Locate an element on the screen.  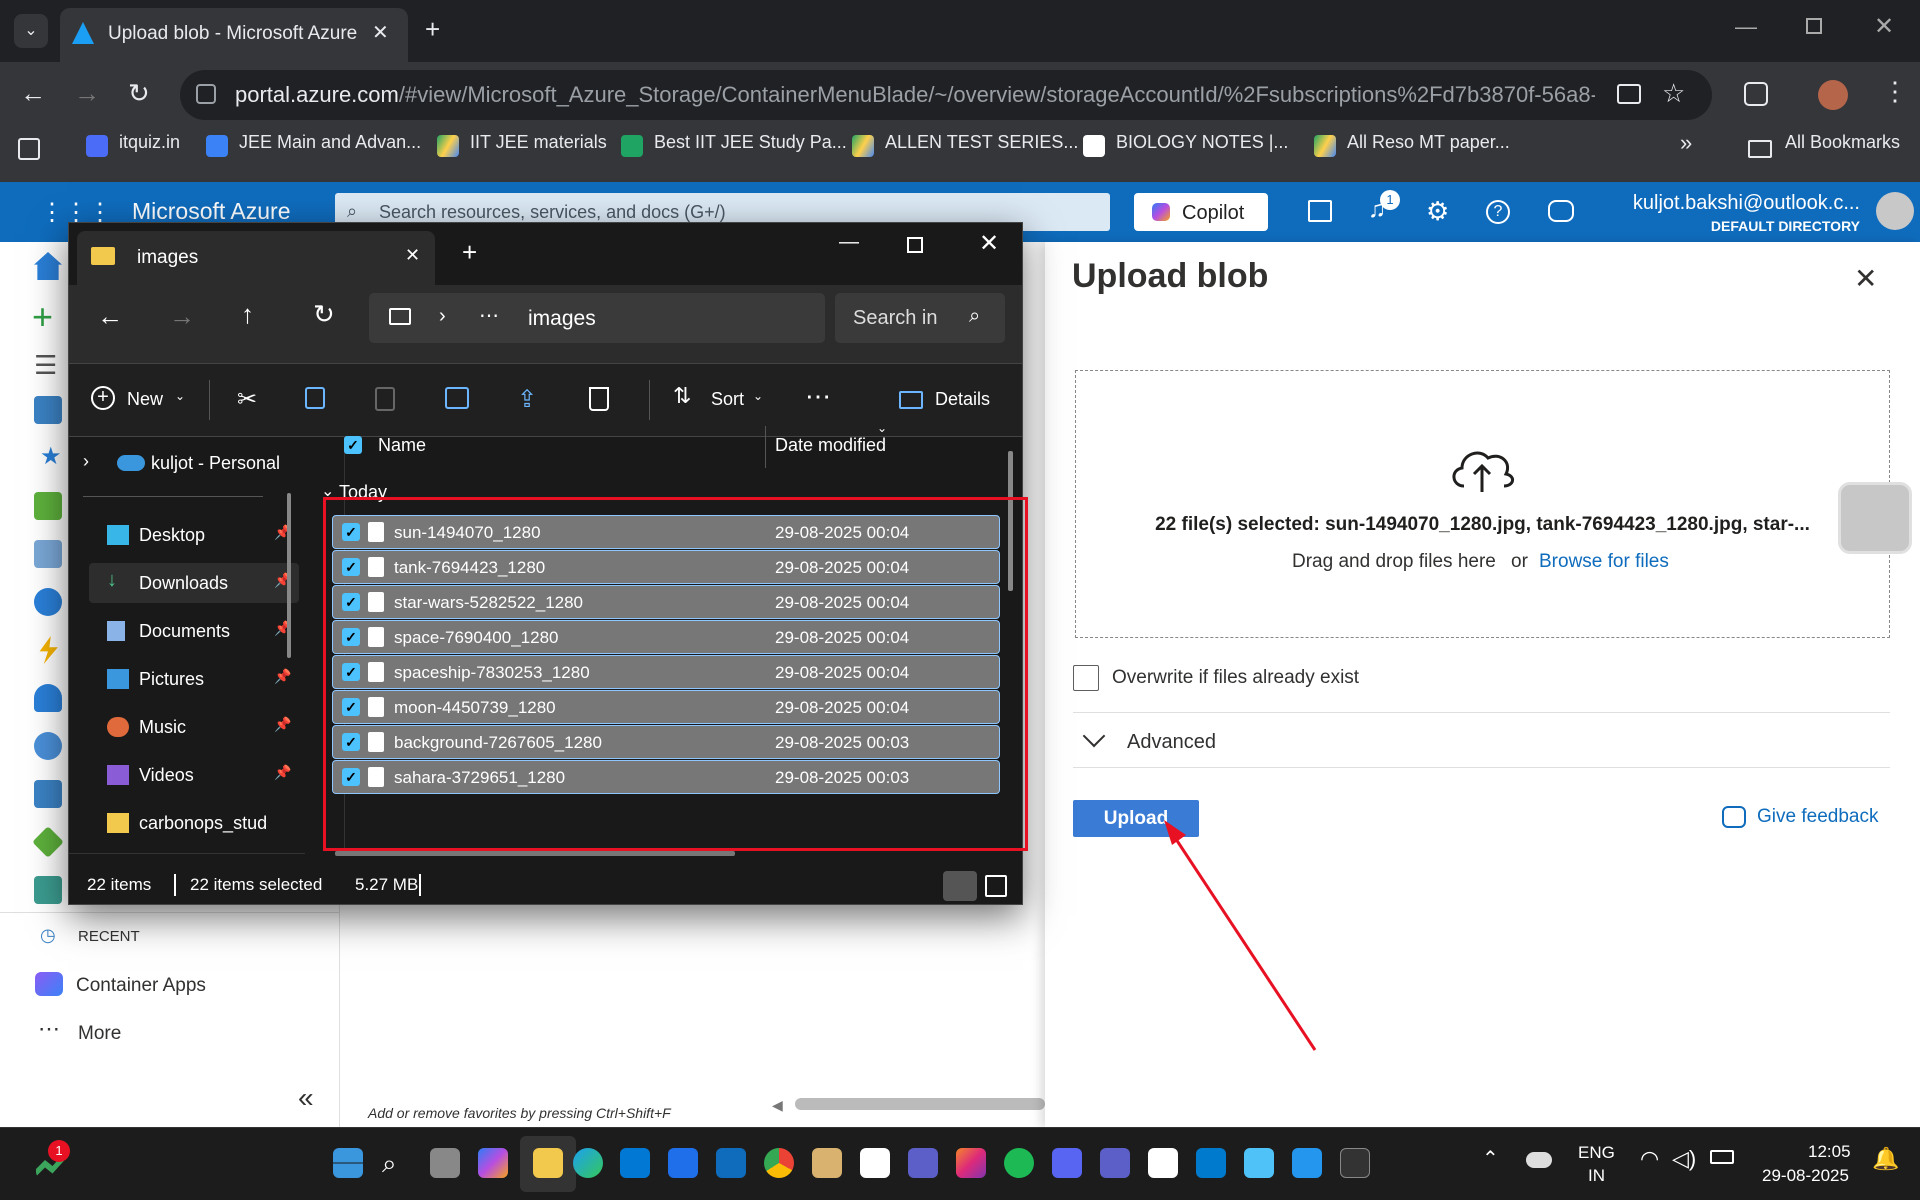
horizontal-scrollbar is located at coordinates (920, 1104).